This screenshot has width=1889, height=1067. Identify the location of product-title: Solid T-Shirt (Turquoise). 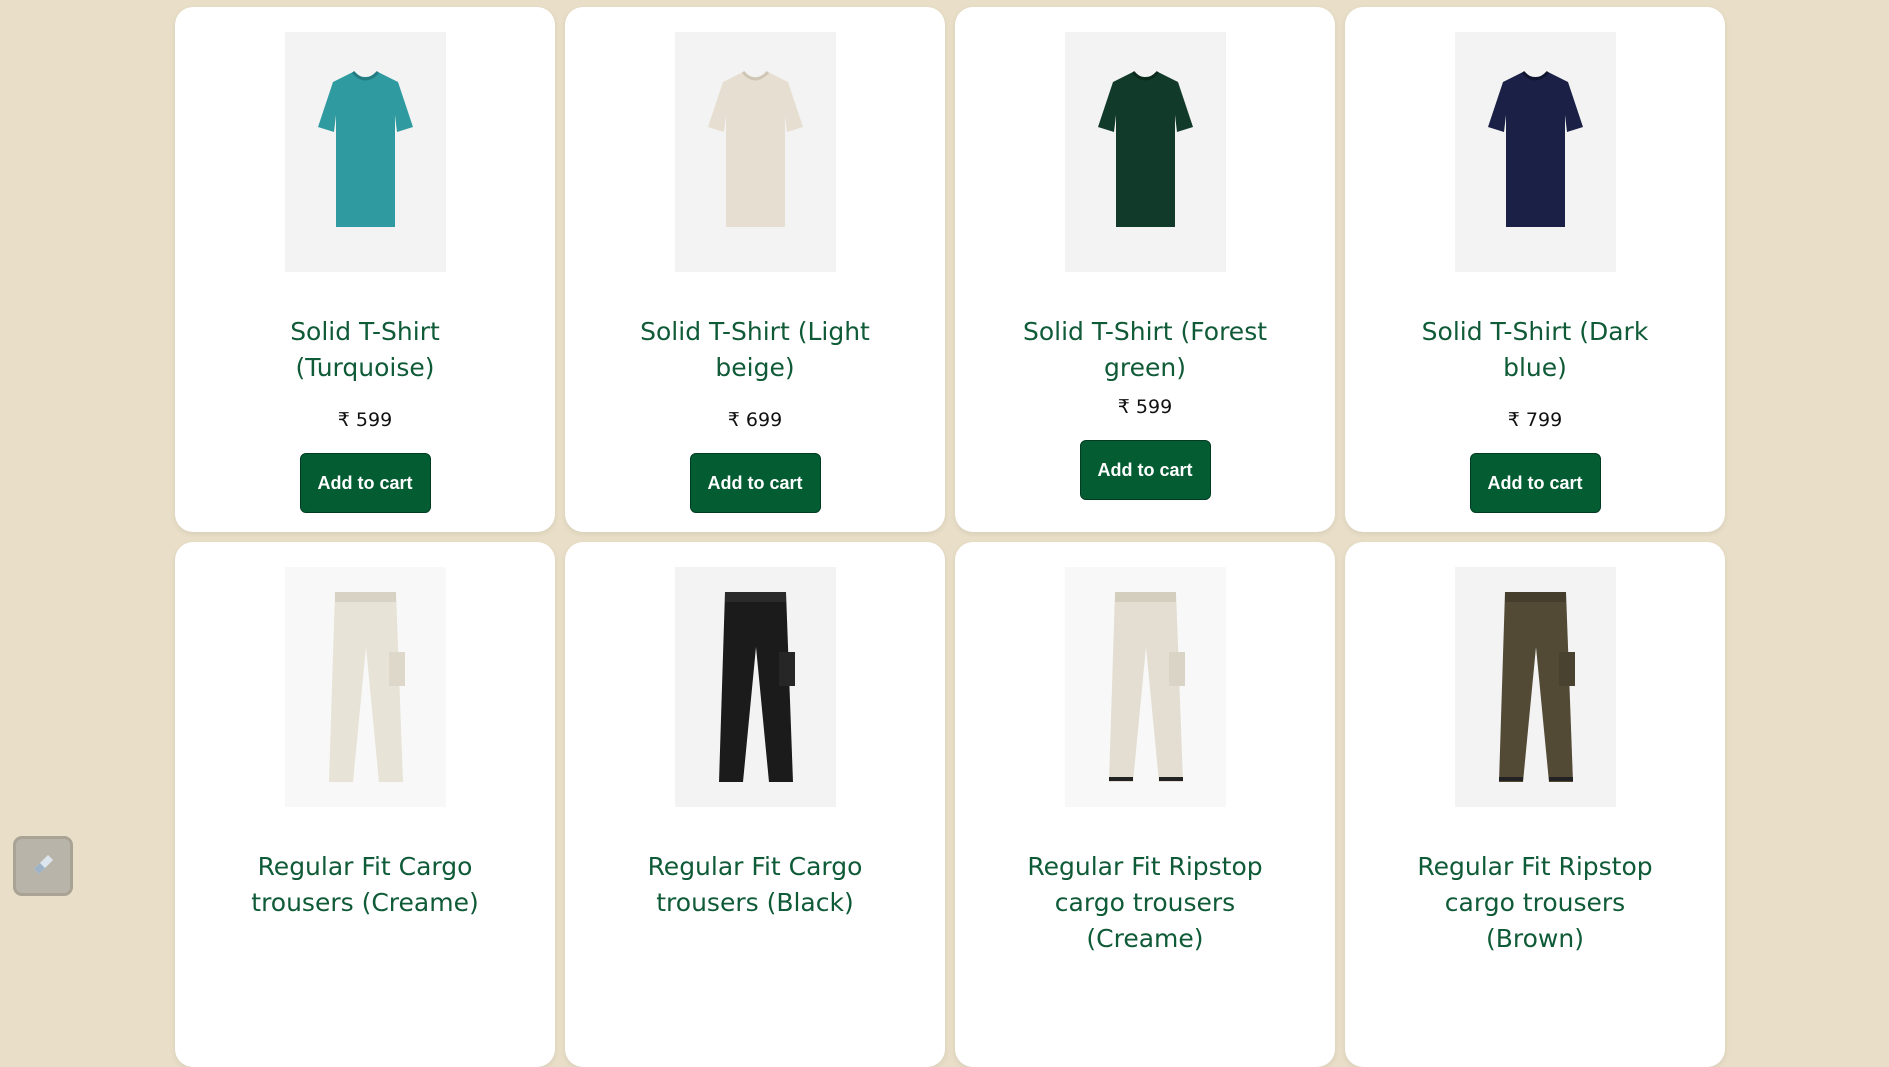
(365, 350).